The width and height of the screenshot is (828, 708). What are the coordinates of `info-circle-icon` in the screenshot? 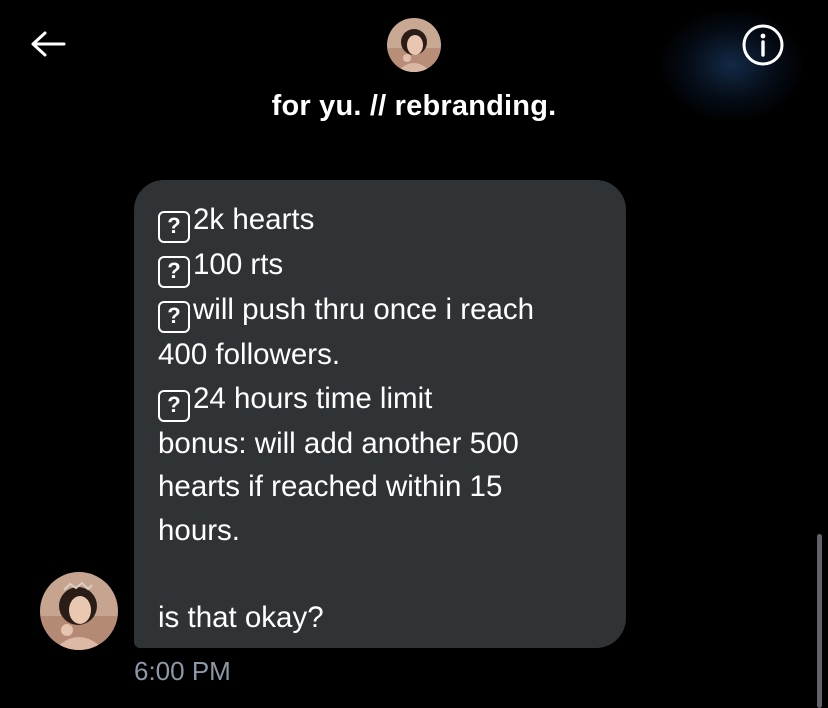 It's located at (763, 45).